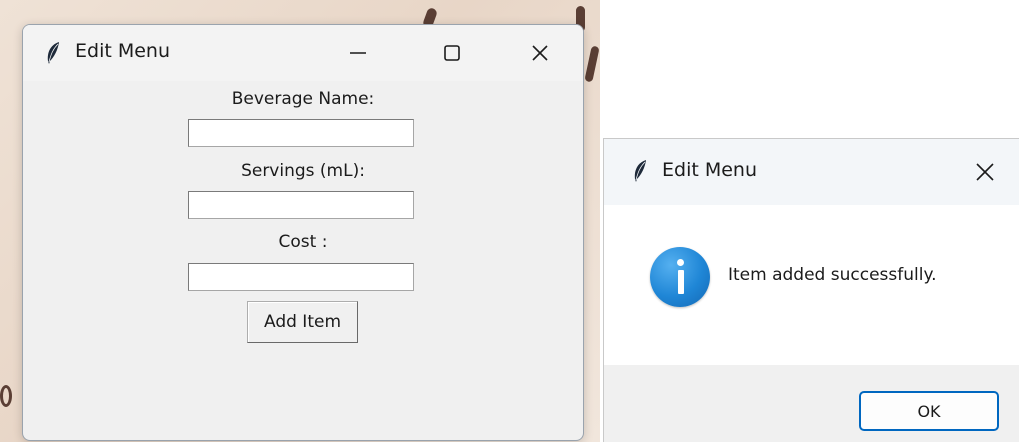 This screenshot has height=442, width=1019. What do you see at coordinates (303, 99) in the screenshot?
I see `beverage-name-label: Beverage Name:` at bounding box center [303, 99].